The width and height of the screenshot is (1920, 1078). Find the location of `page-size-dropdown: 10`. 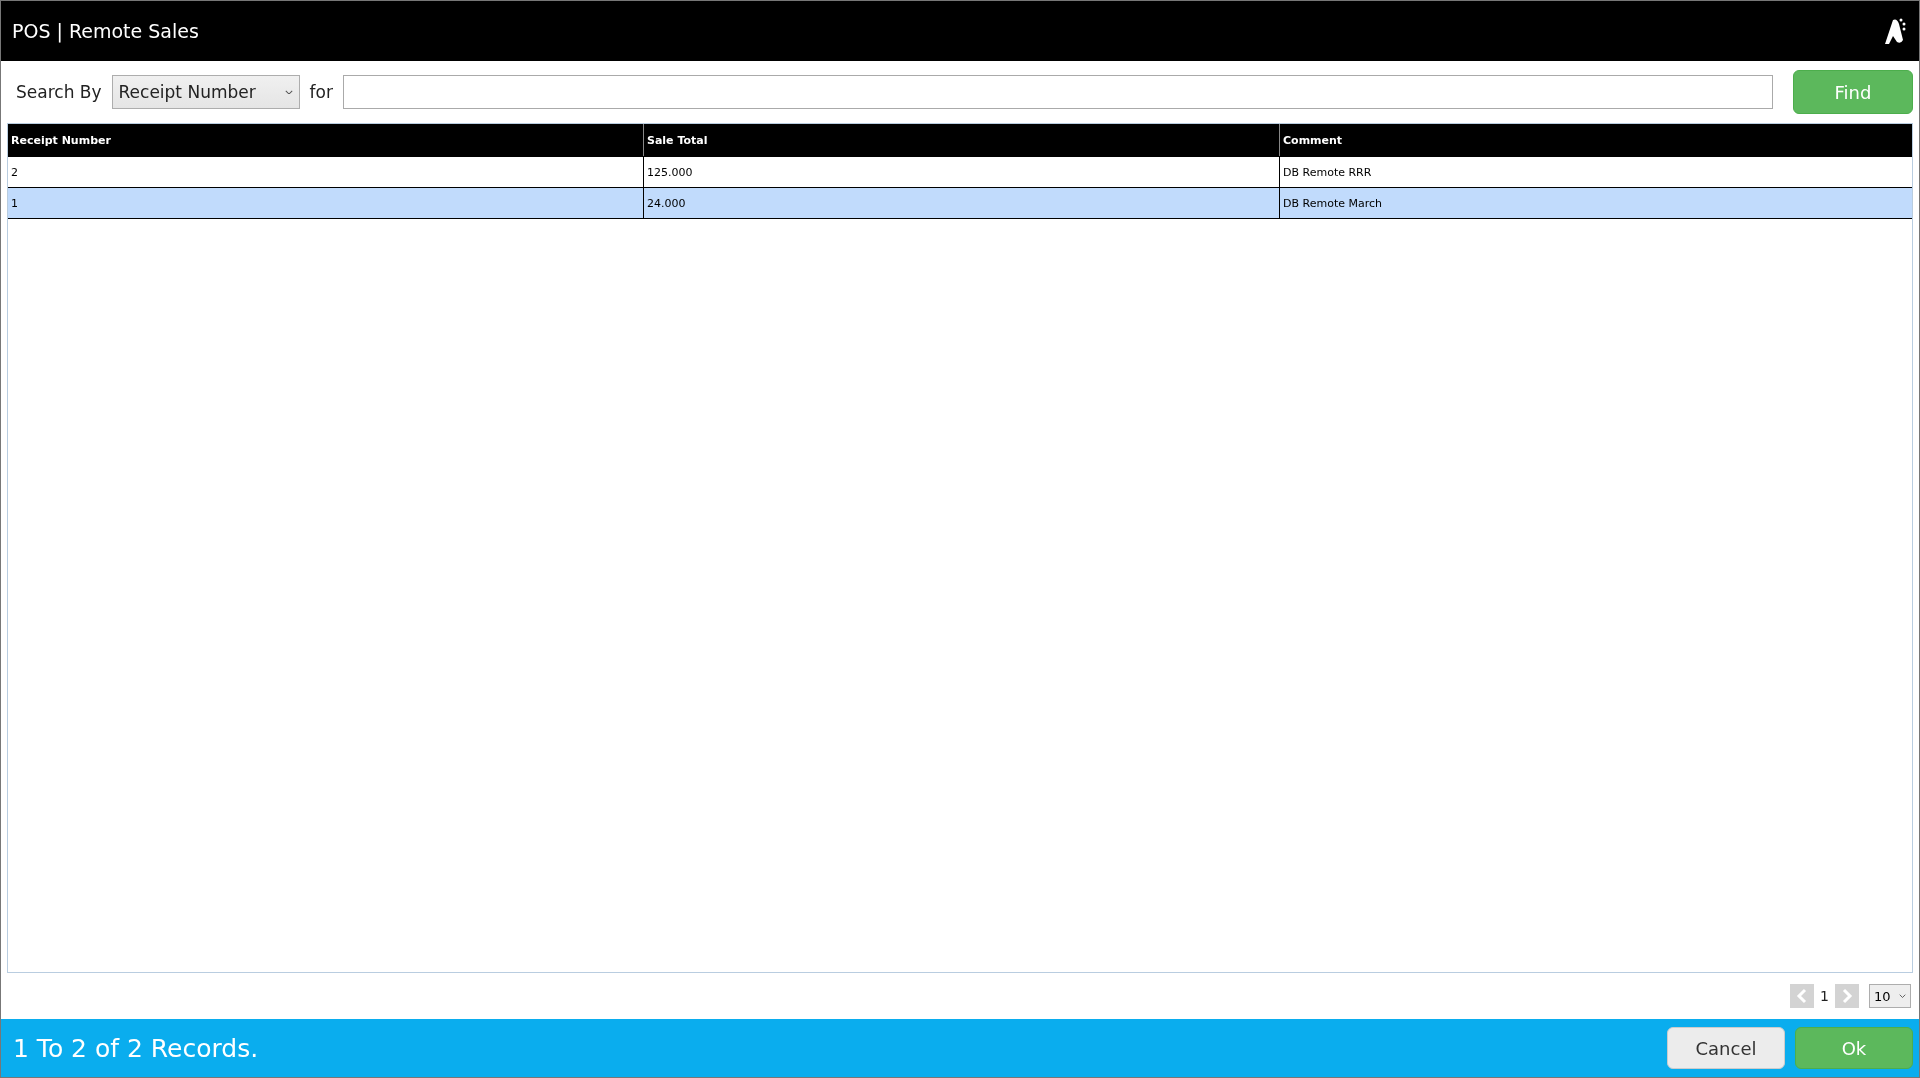

page-size-dropdown: 10 is located at coordinates (1890, 996).